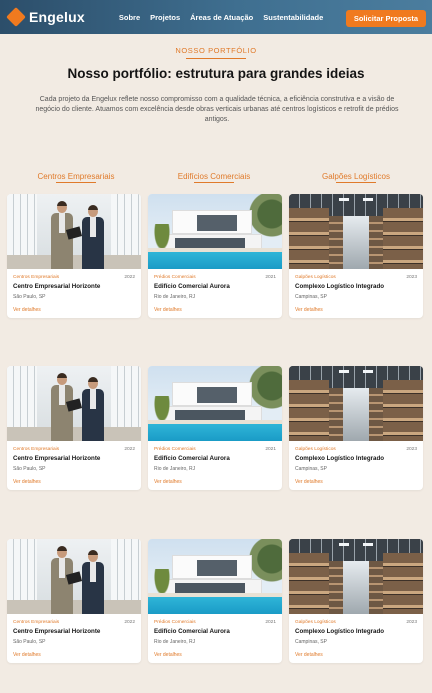 The image size is (432, 693). What do you see at coordinates (356, 176) in the screenshot?
I see `category-galpoes-logisticos: Galpões Logísticos` at bounding box center [356, 176].